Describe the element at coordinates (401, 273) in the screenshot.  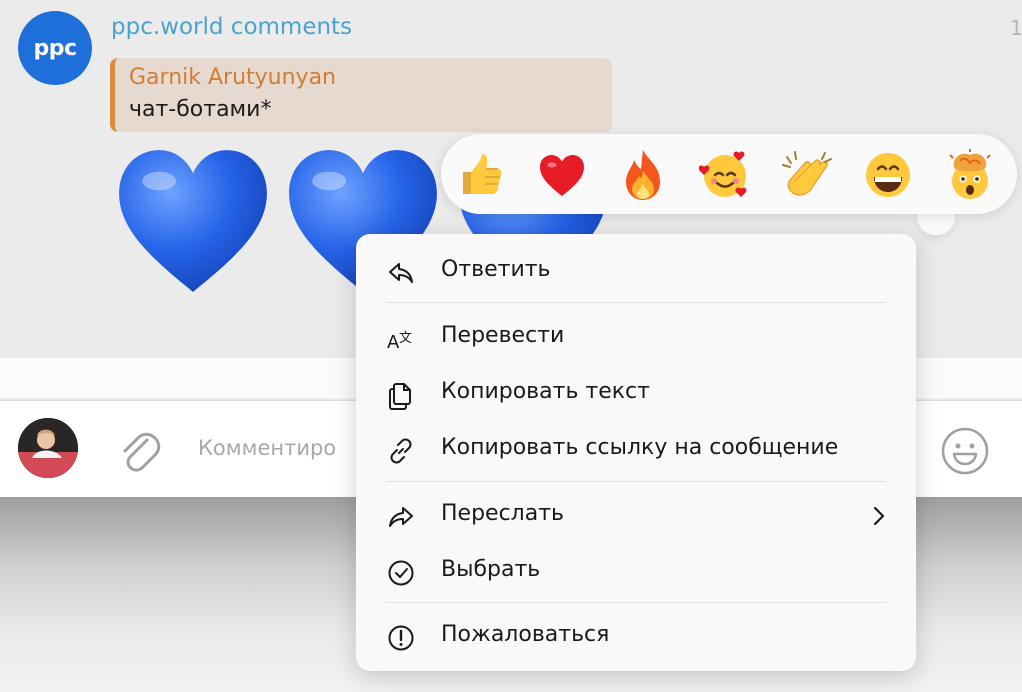
I see `reply-icon` at that location.